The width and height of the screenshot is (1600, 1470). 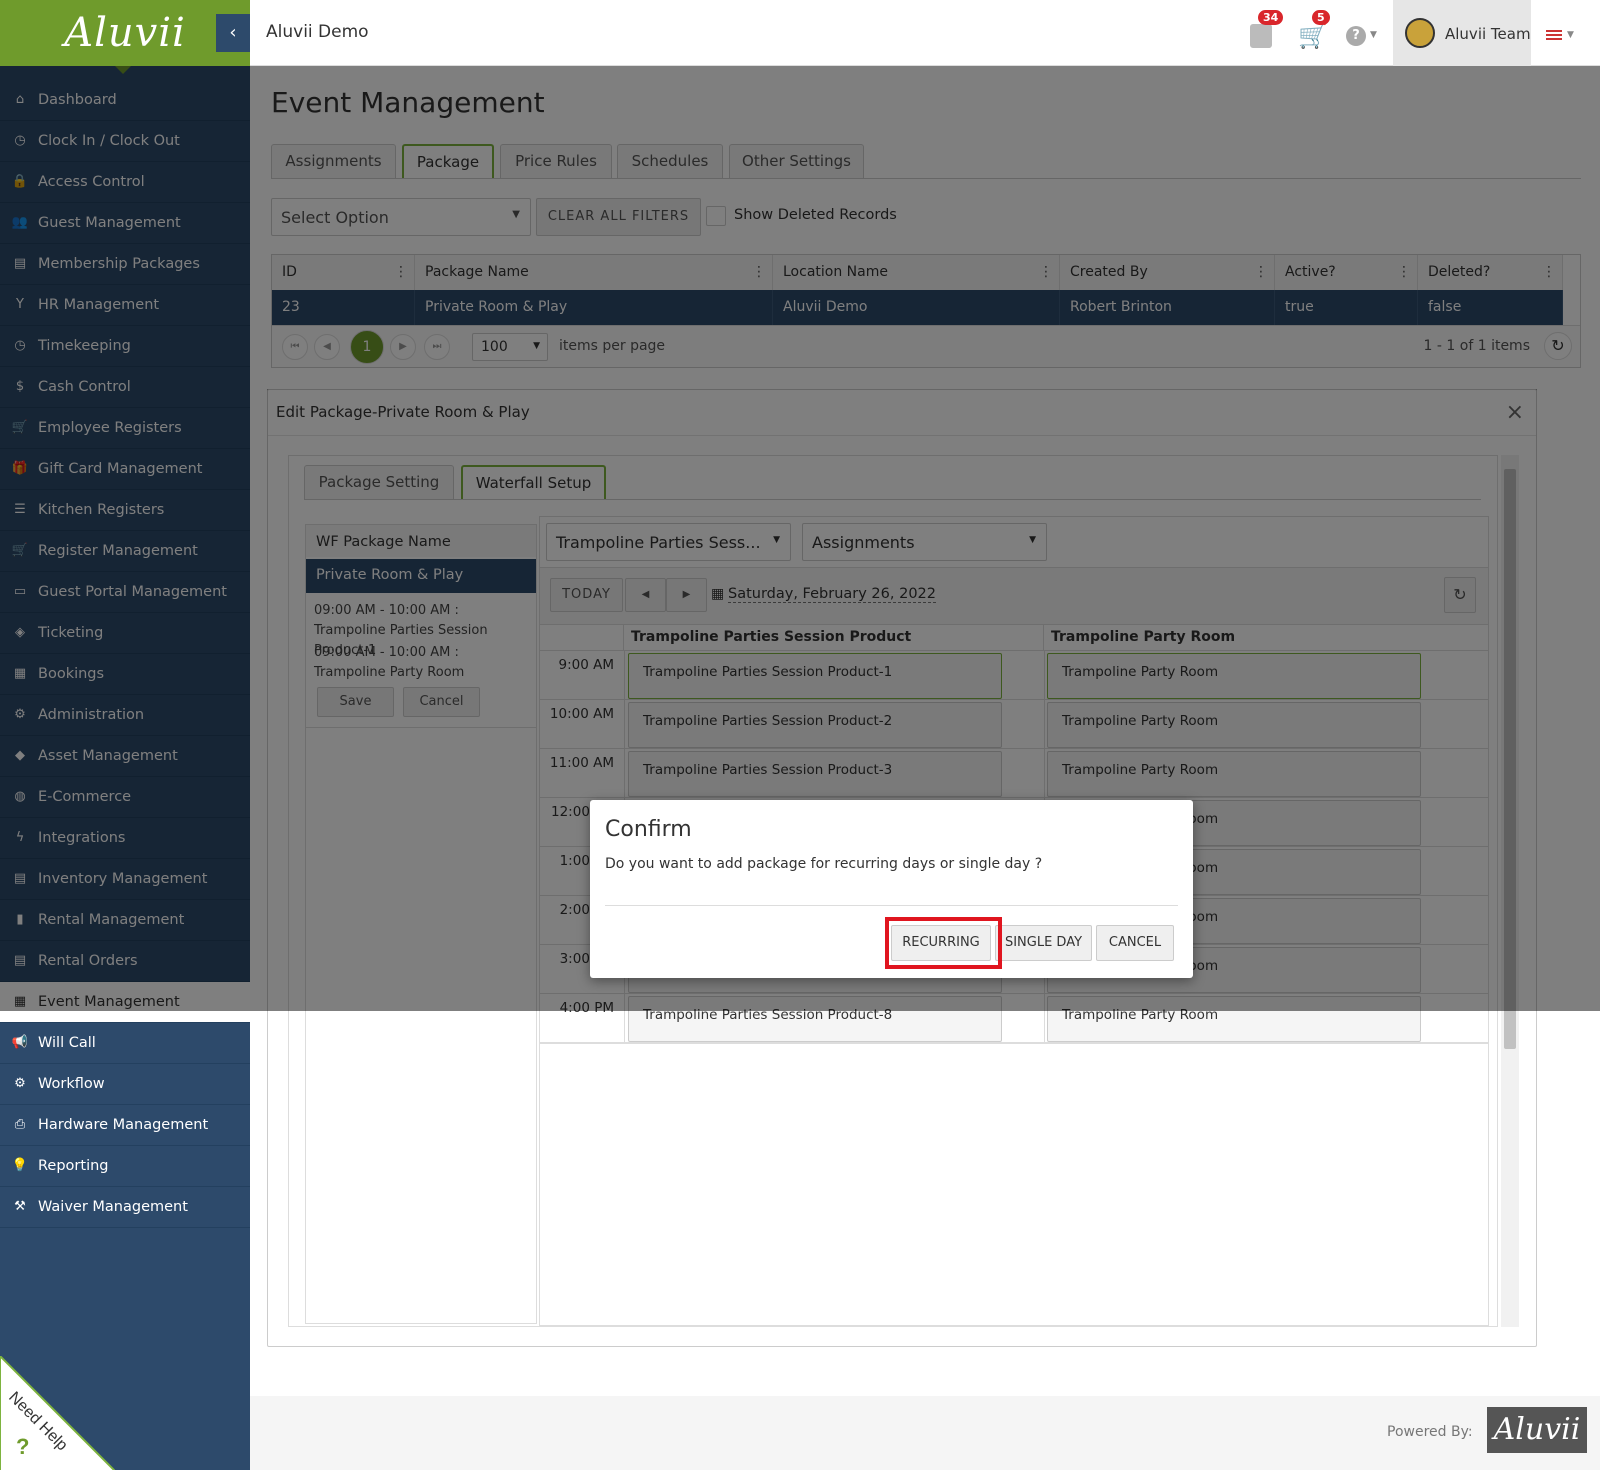 I want to click on cogs-icon: ⚙, so click(x=20, y=714).